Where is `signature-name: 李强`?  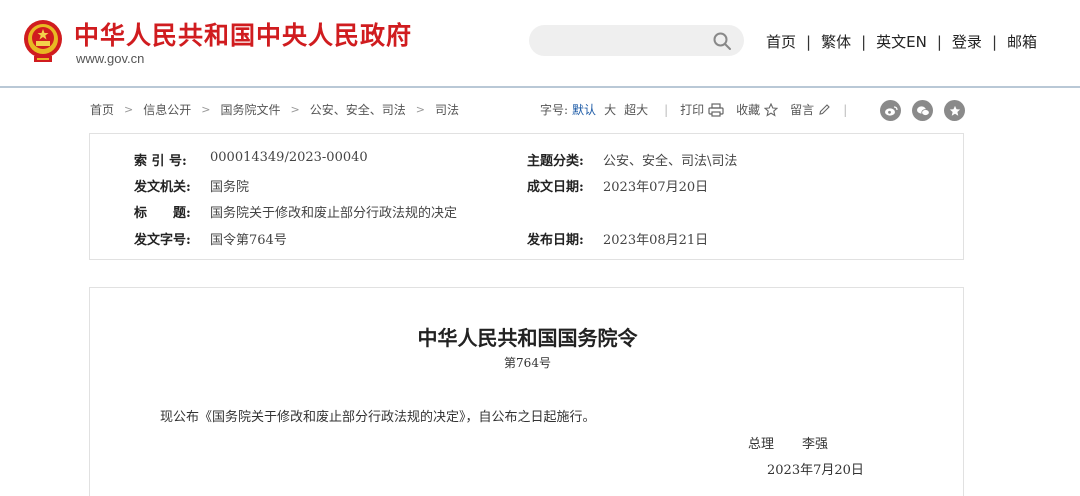 signature-name: 李强 is located at coordinates (815, 444).